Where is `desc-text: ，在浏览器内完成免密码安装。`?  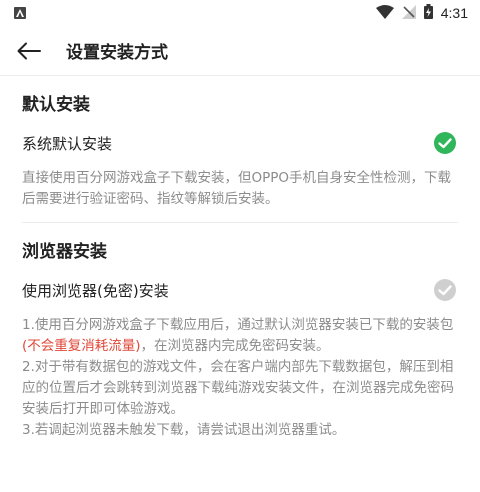
desc-text: ，在浏览器内完成免密码安装。 is located at coordinates (235, 346).